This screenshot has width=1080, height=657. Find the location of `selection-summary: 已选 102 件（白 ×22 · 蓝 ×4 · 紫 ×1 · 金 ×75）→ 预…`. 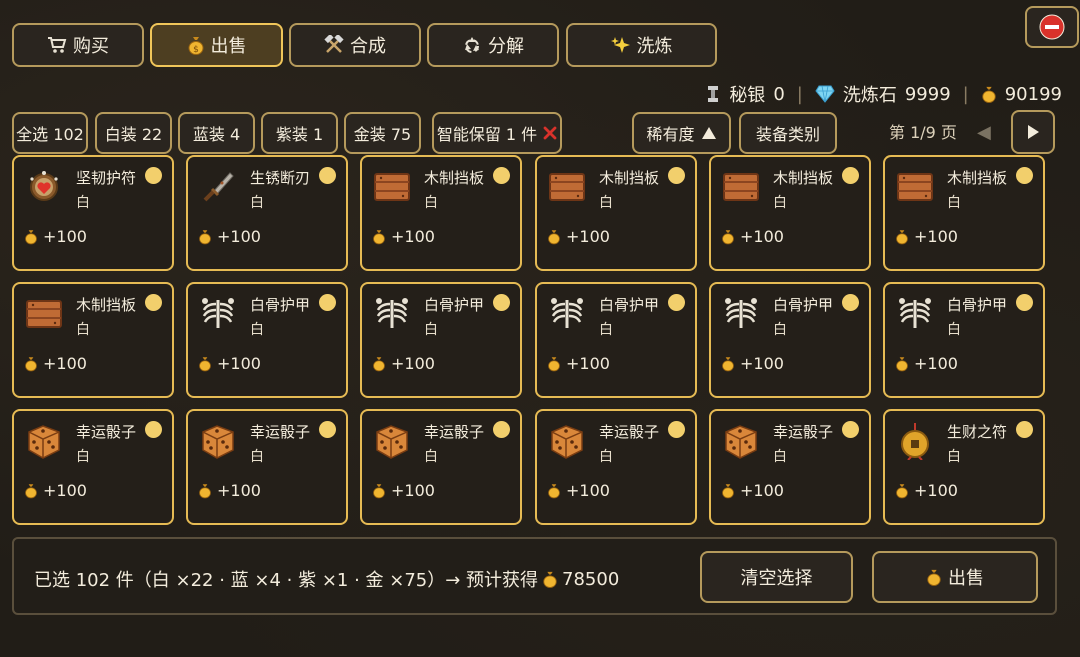

selection-summary: 已选 102 件（白 ×22 · 蓝 ×4 · 紫 ×1 · 金 ×75）→ 预… is located at coordinates (326, 579).